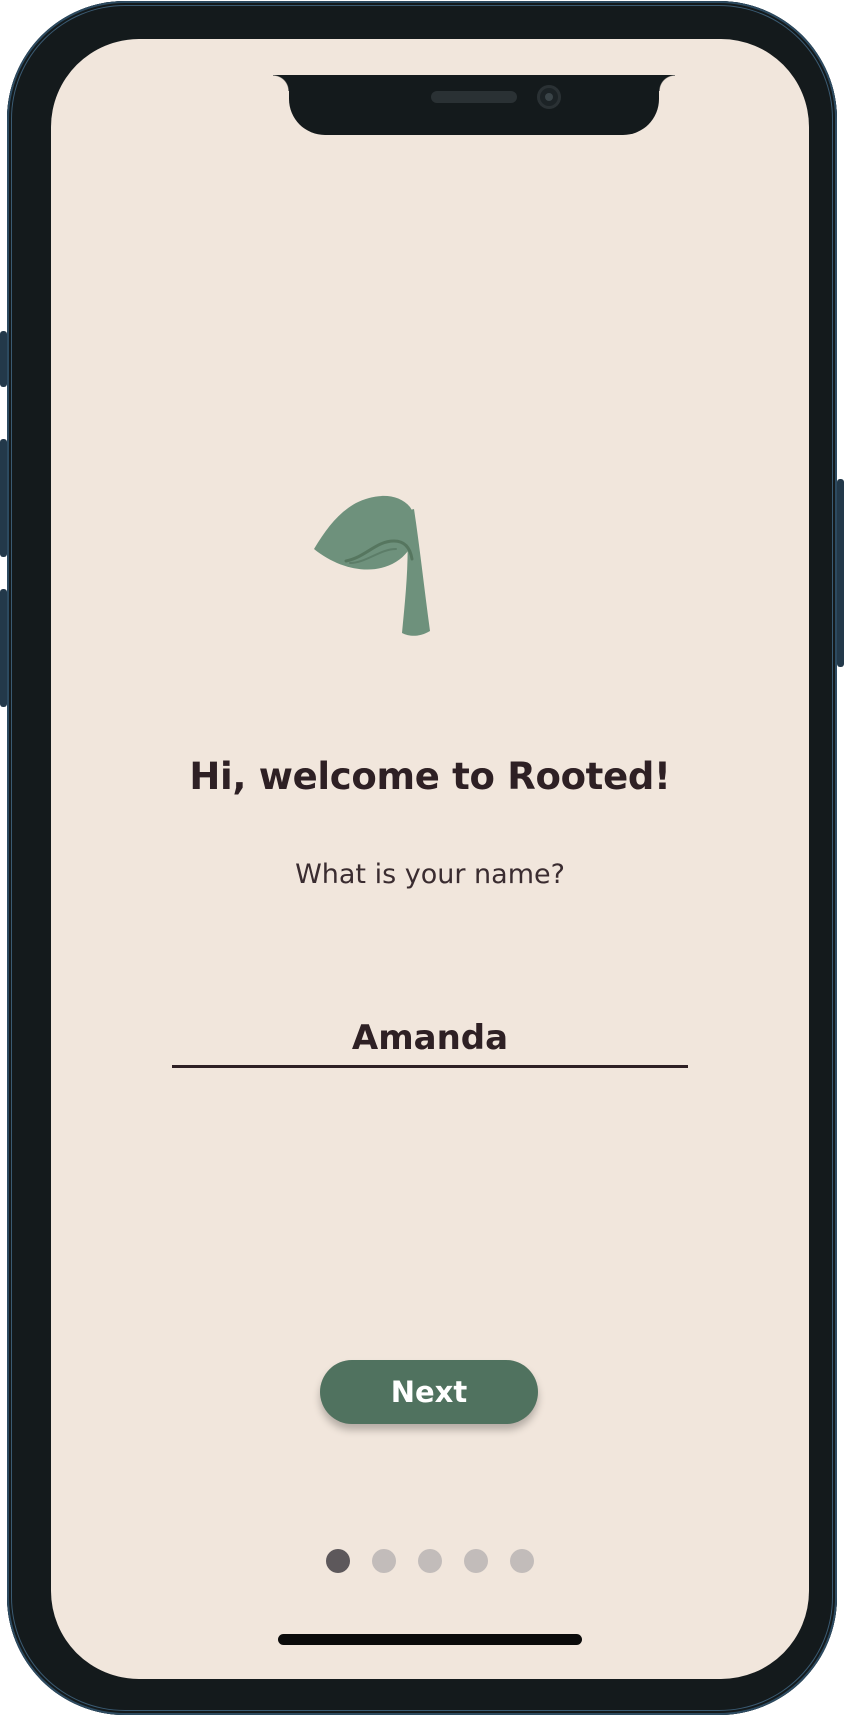 This screenshot has height=1716, width=846. What do you see at coordinates (474, 97) in the screenshot?
I see `speaker-grille` at bounding box center [474, 97].